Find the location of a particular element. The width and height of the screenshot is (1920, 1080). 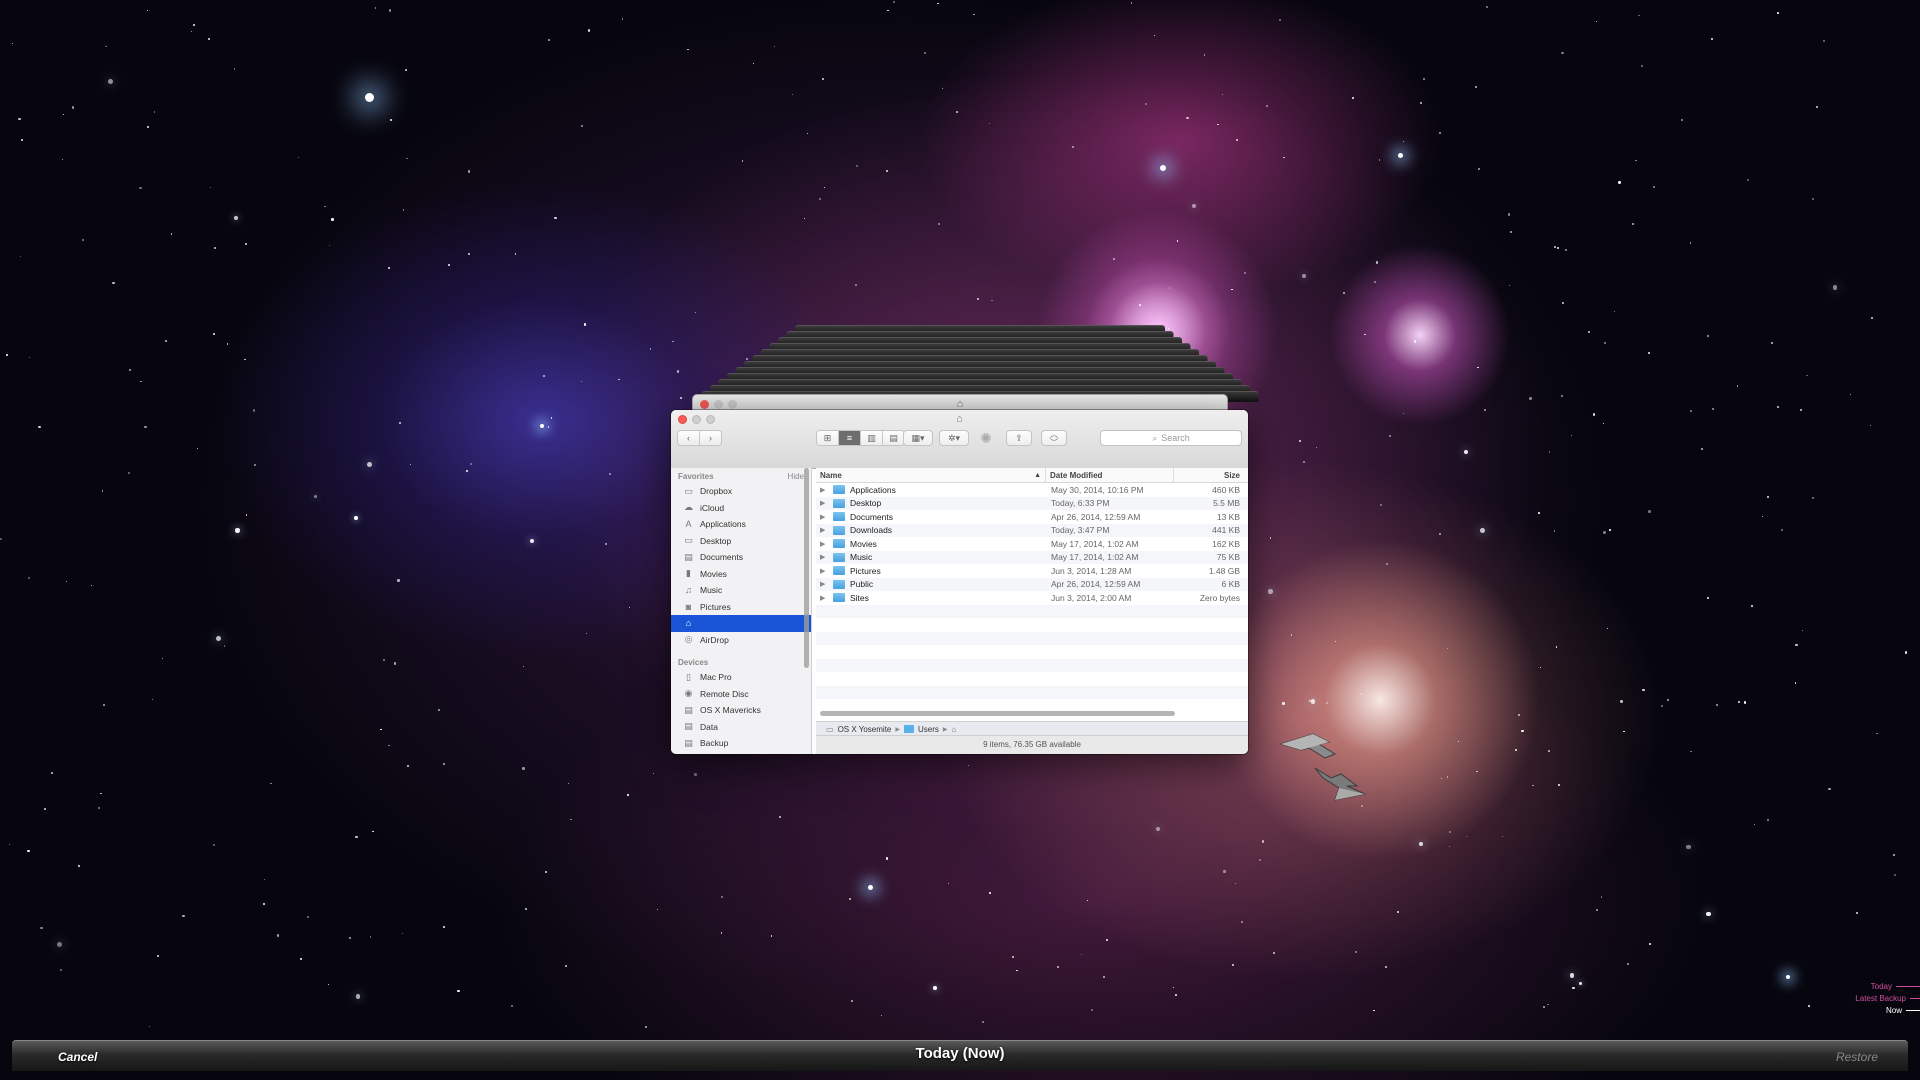

current-date-label: Today (Now) is located at coordinates (960, 1053).